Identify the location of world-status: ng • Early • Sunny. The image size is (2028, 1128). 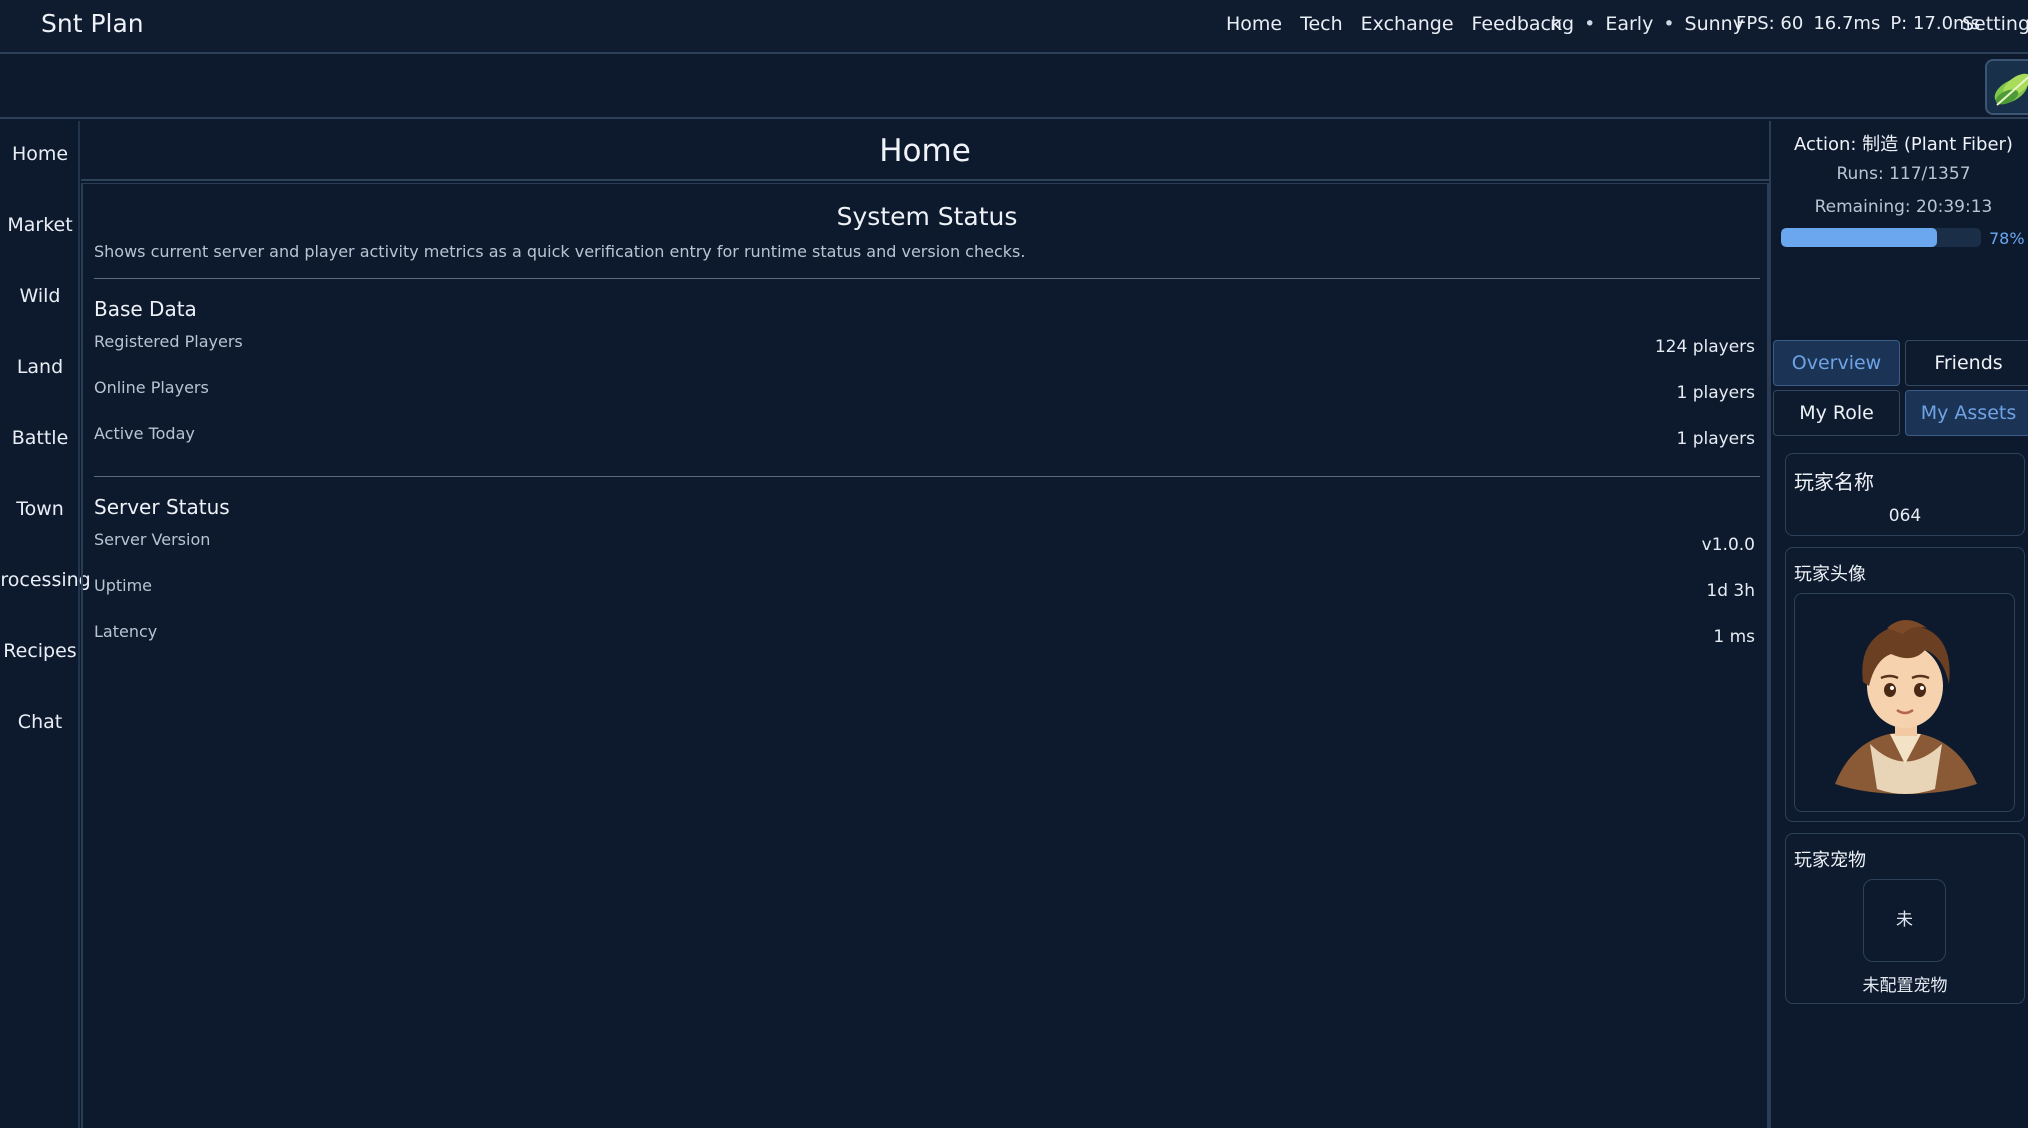
(1647, 24).